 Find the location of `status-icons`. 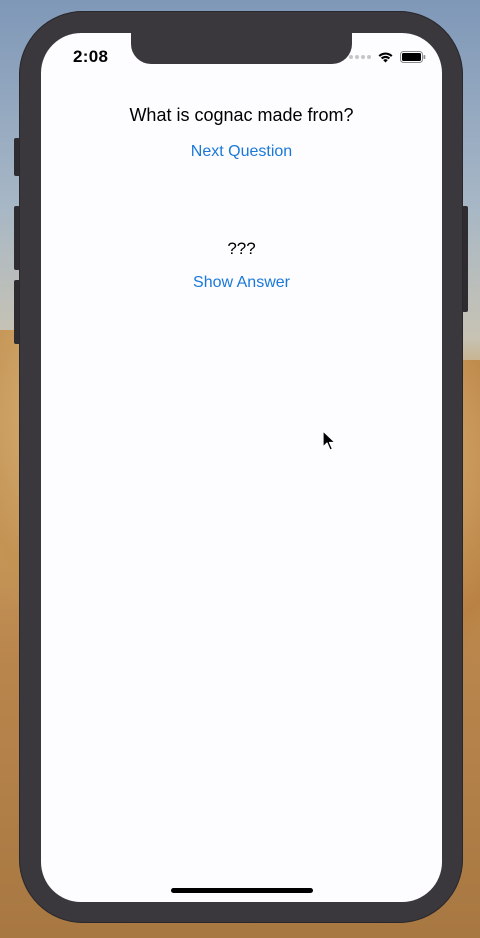

status-icons is located at coordinates (387, 57).